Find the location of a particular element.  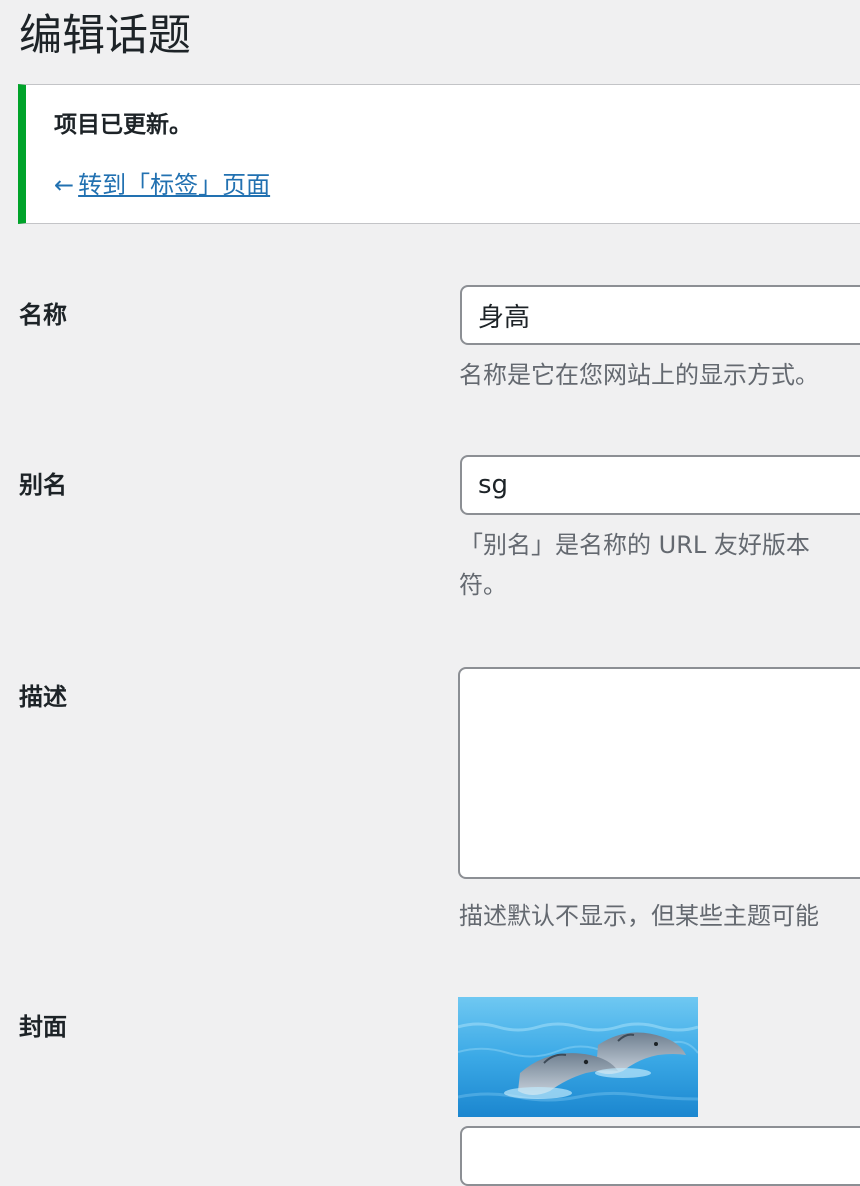

notice-message: 项目已更新。 is located at coordinates (123, 125).